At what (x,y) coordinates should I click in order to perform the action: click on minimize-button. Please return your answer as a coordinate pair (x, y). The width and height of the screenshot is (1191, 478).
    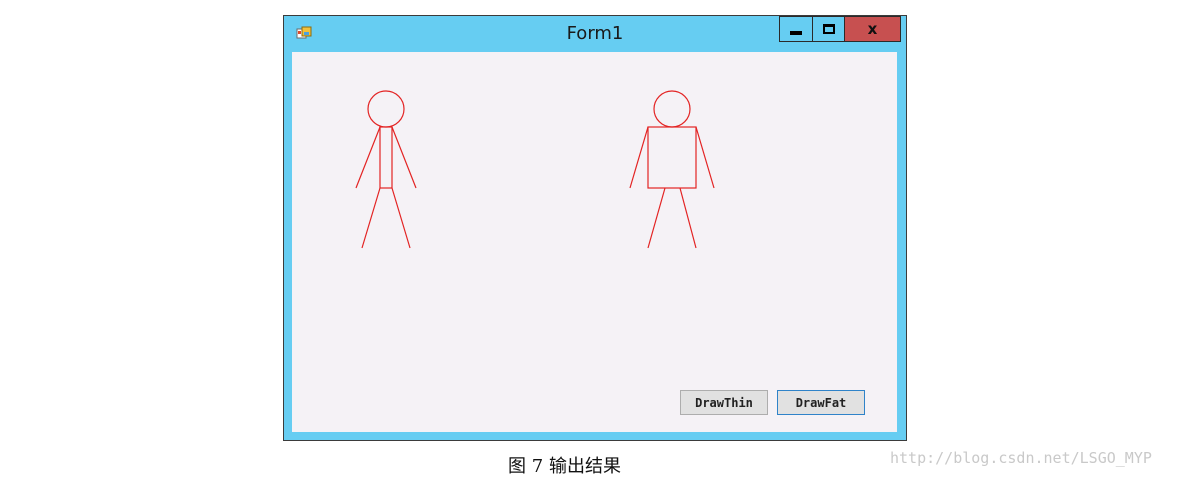
    Looking at the image, I should click on (796, 29).